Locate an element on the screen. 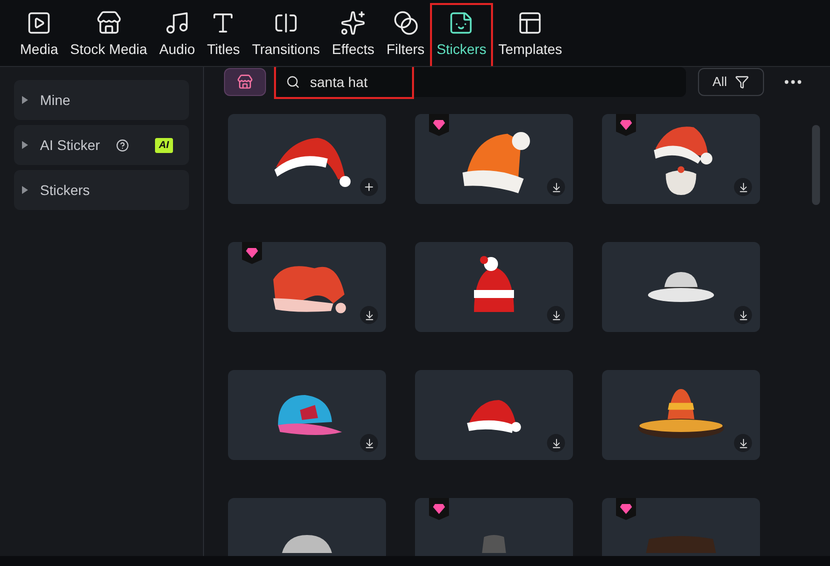  tab: Media is located at coordinates (39, 35).